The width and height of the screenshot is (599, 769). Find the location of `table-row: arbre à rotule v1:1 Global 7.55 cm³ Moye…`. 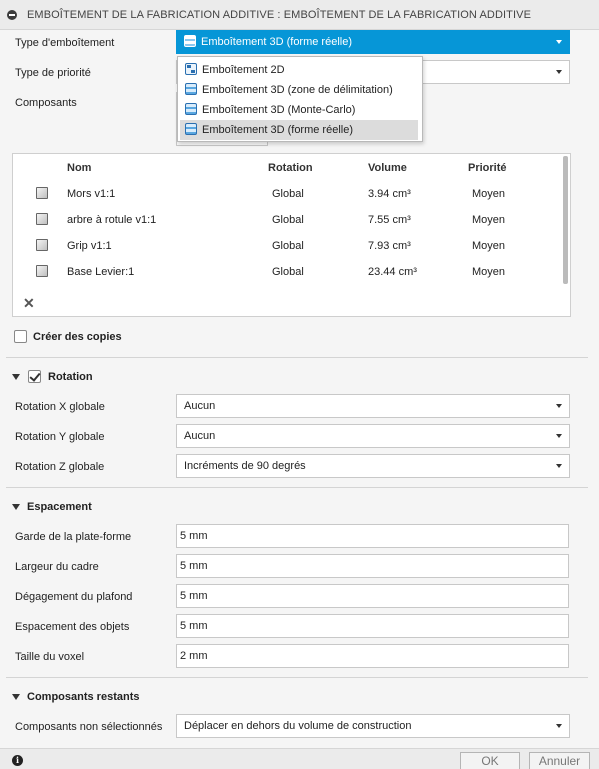

table-row: arbre à rotule v1:1 Global 7.55 cm³ Moye… is located at coordinates (287, 221).